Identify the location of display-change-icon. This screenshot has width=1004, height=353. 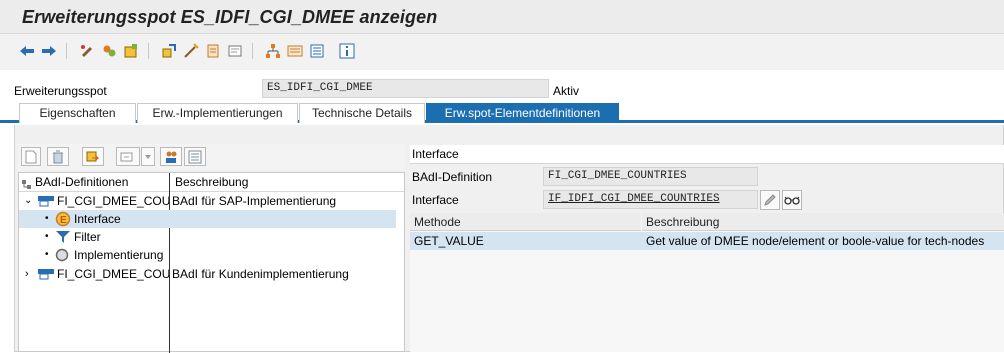
(87, 51).